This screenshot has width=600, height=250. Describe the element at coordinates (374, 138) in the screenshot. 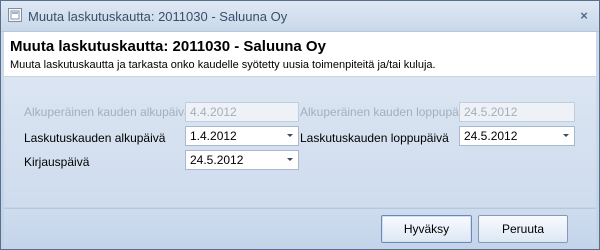

I see `period-end-label: Laskutuskauden loppupäivä` at that location.